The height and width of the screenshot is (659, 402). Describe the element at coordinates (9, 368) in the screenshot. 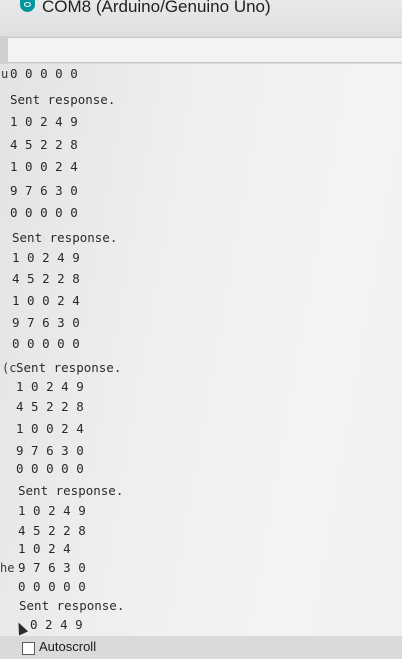

I see `gutter-fragment: (c` at that location.